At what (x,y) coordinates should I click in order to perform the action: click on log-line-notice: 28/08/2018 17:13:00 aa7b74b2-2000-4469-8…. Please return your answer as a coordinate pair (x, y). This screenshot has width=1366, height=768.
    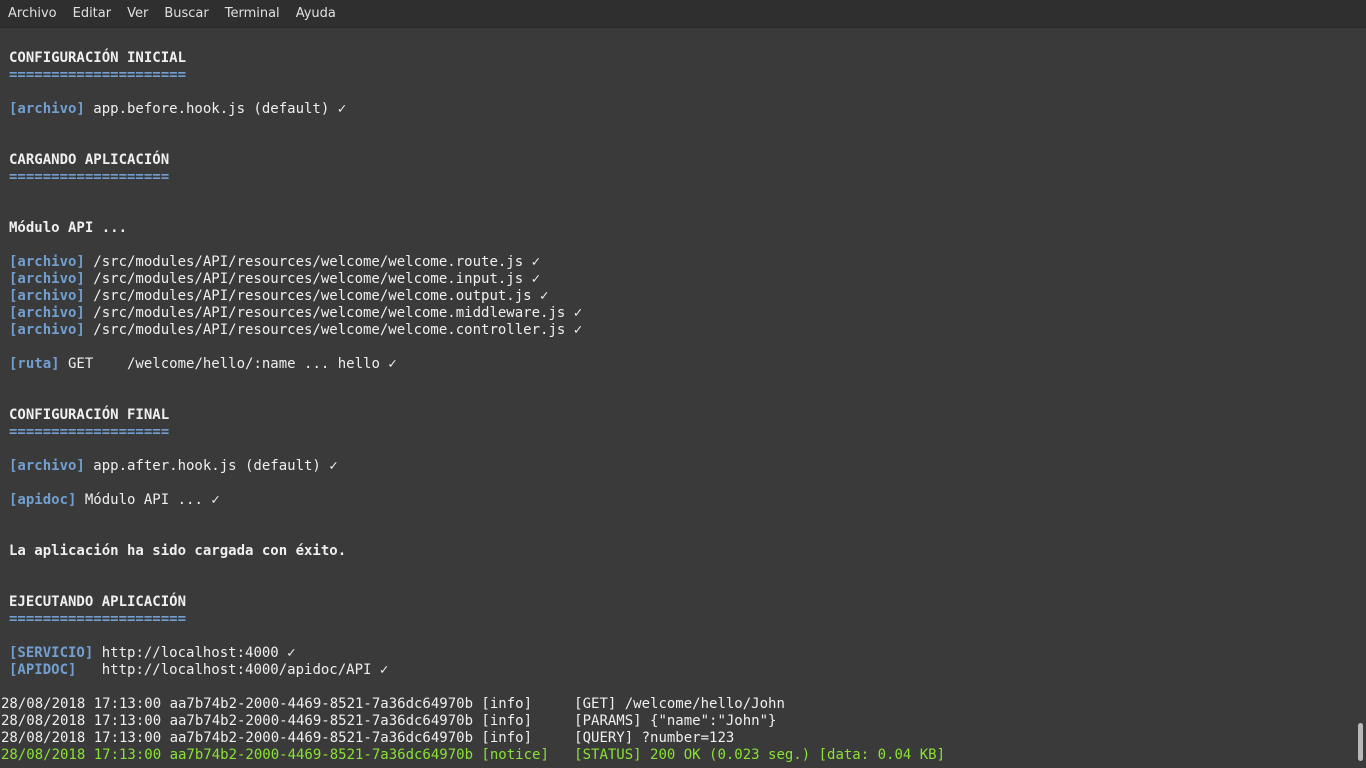
    Looking at the image, I should click on (473, 755).